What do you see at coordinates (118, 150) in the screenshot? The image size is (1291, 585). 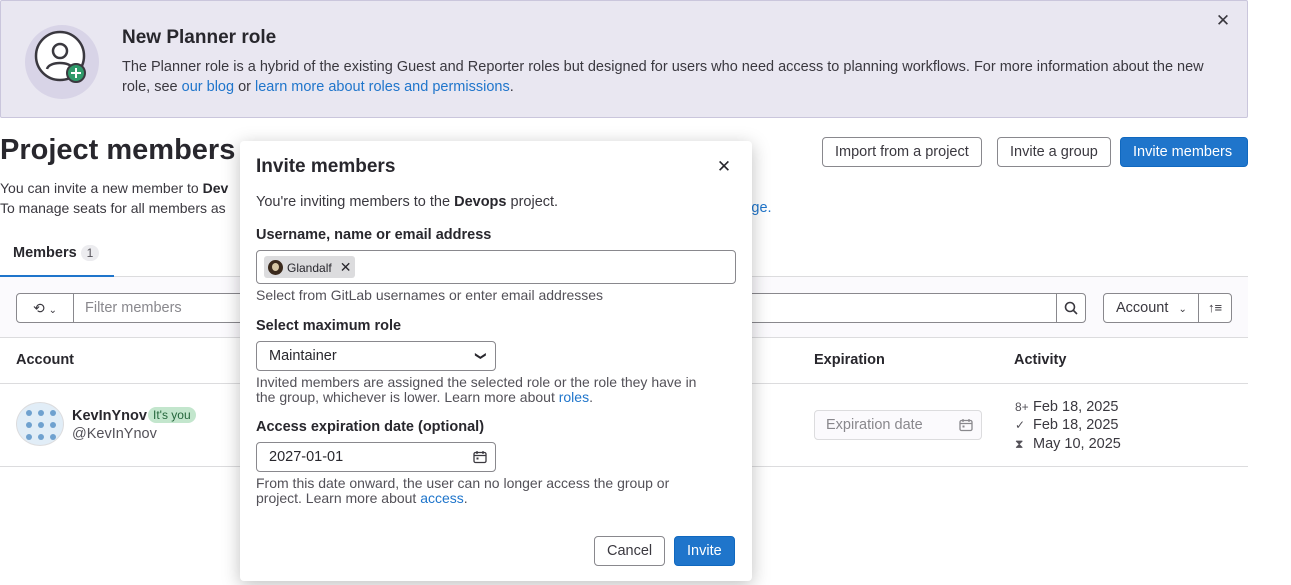 I see `page-title: Project members` at bounding box center [118, 150].